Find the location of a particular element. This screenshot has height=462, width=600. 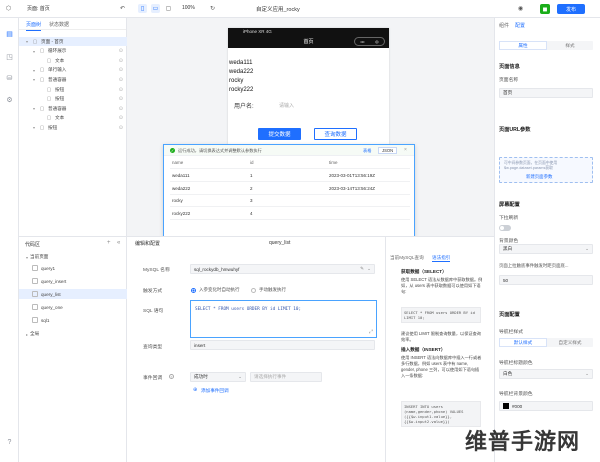

add-callback-icon: ⊕ is located at coordinates (195, 390).